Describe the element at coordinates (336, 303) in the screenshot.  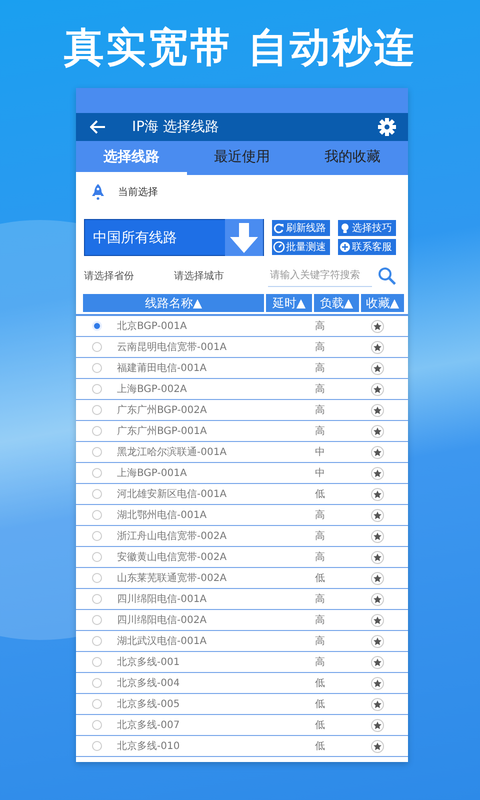
I see `column-header: 负载▲` at that location.